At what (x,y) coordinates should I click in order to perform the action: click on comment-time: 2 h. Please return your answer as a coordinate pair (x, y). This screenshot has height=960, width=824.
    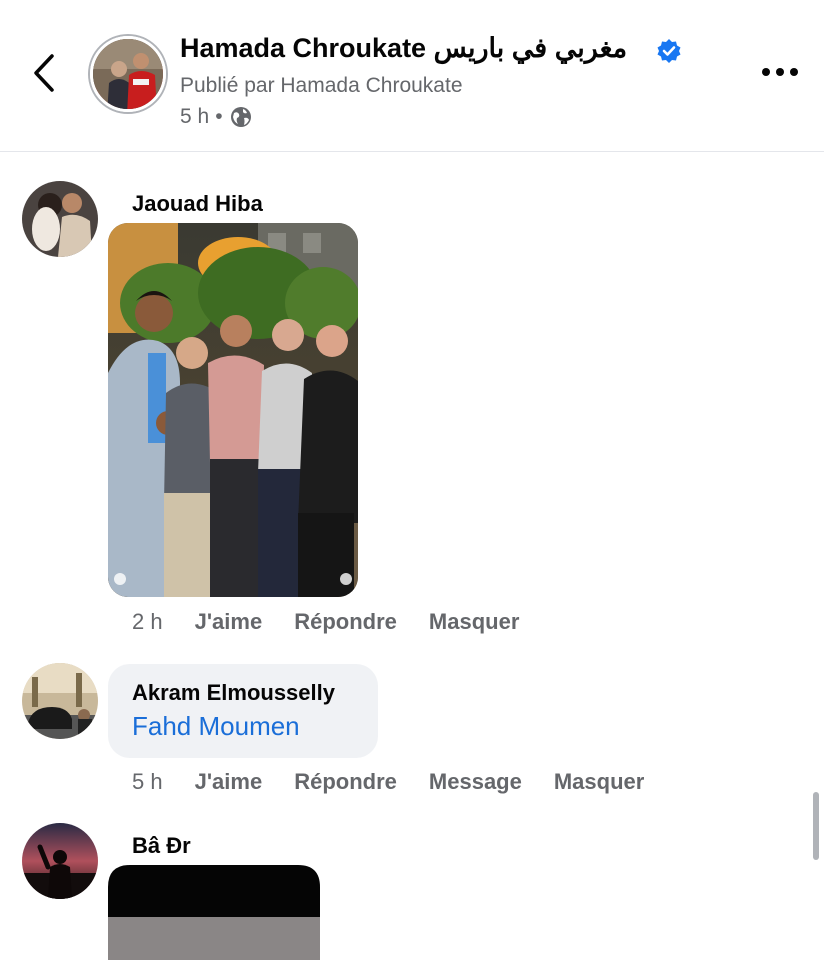
    Looking at the image, I should click on (147, 621).